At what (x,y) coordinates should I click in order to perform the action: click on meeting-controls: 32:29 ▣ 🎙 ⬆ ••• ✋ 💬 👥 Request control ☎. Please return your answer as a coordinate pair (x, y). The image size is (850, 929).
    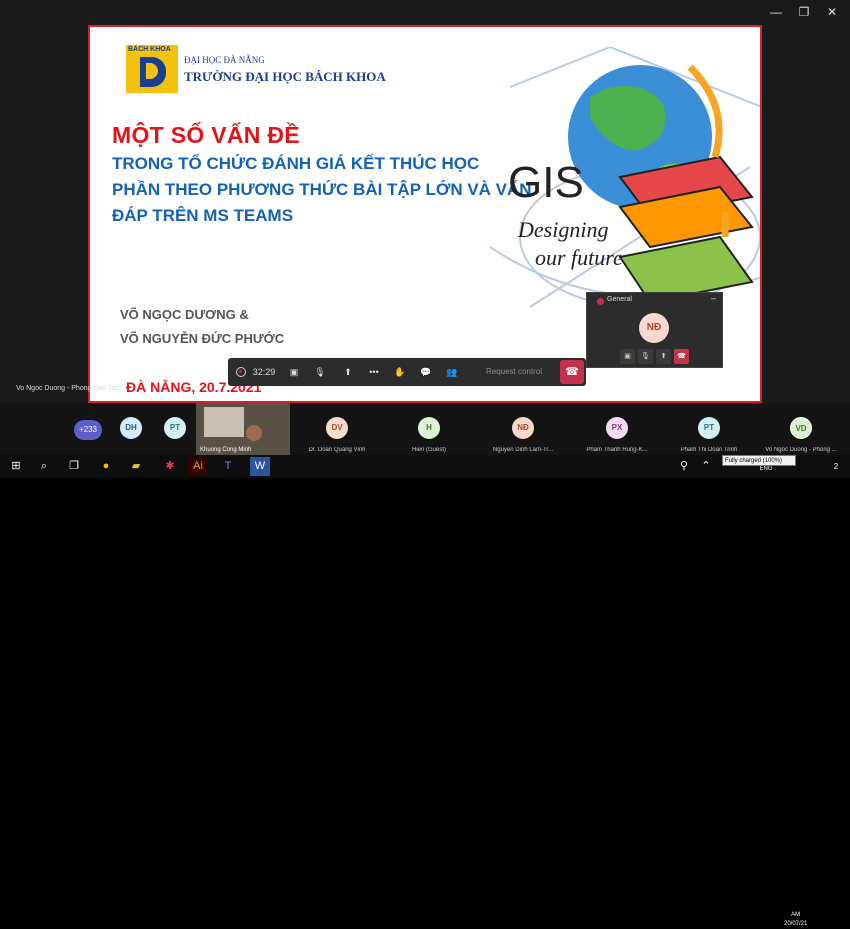
    Looking at the image, I should click on (407, 372).